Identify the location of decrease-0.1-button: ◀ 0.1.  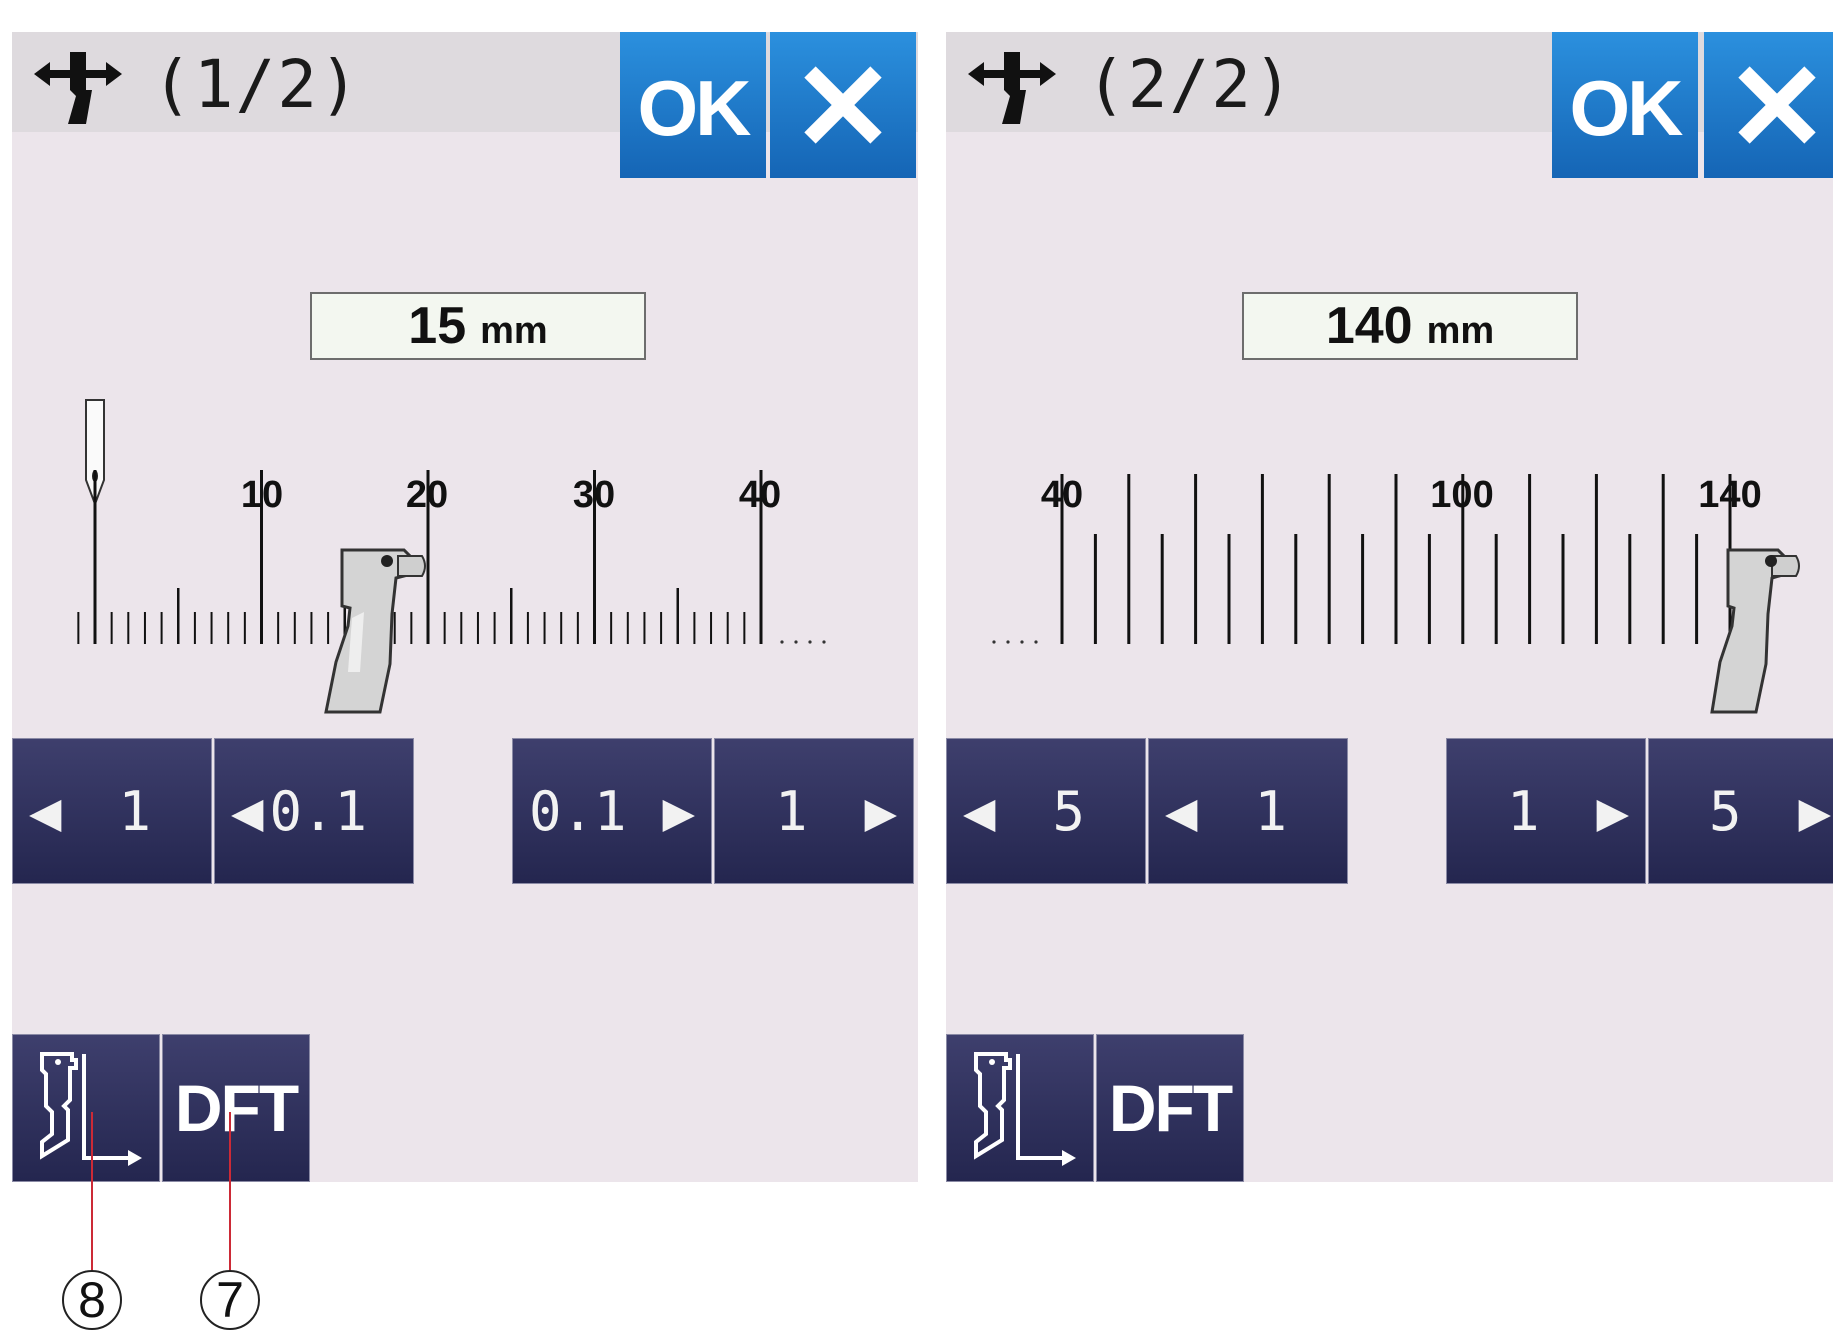
(314, 811).